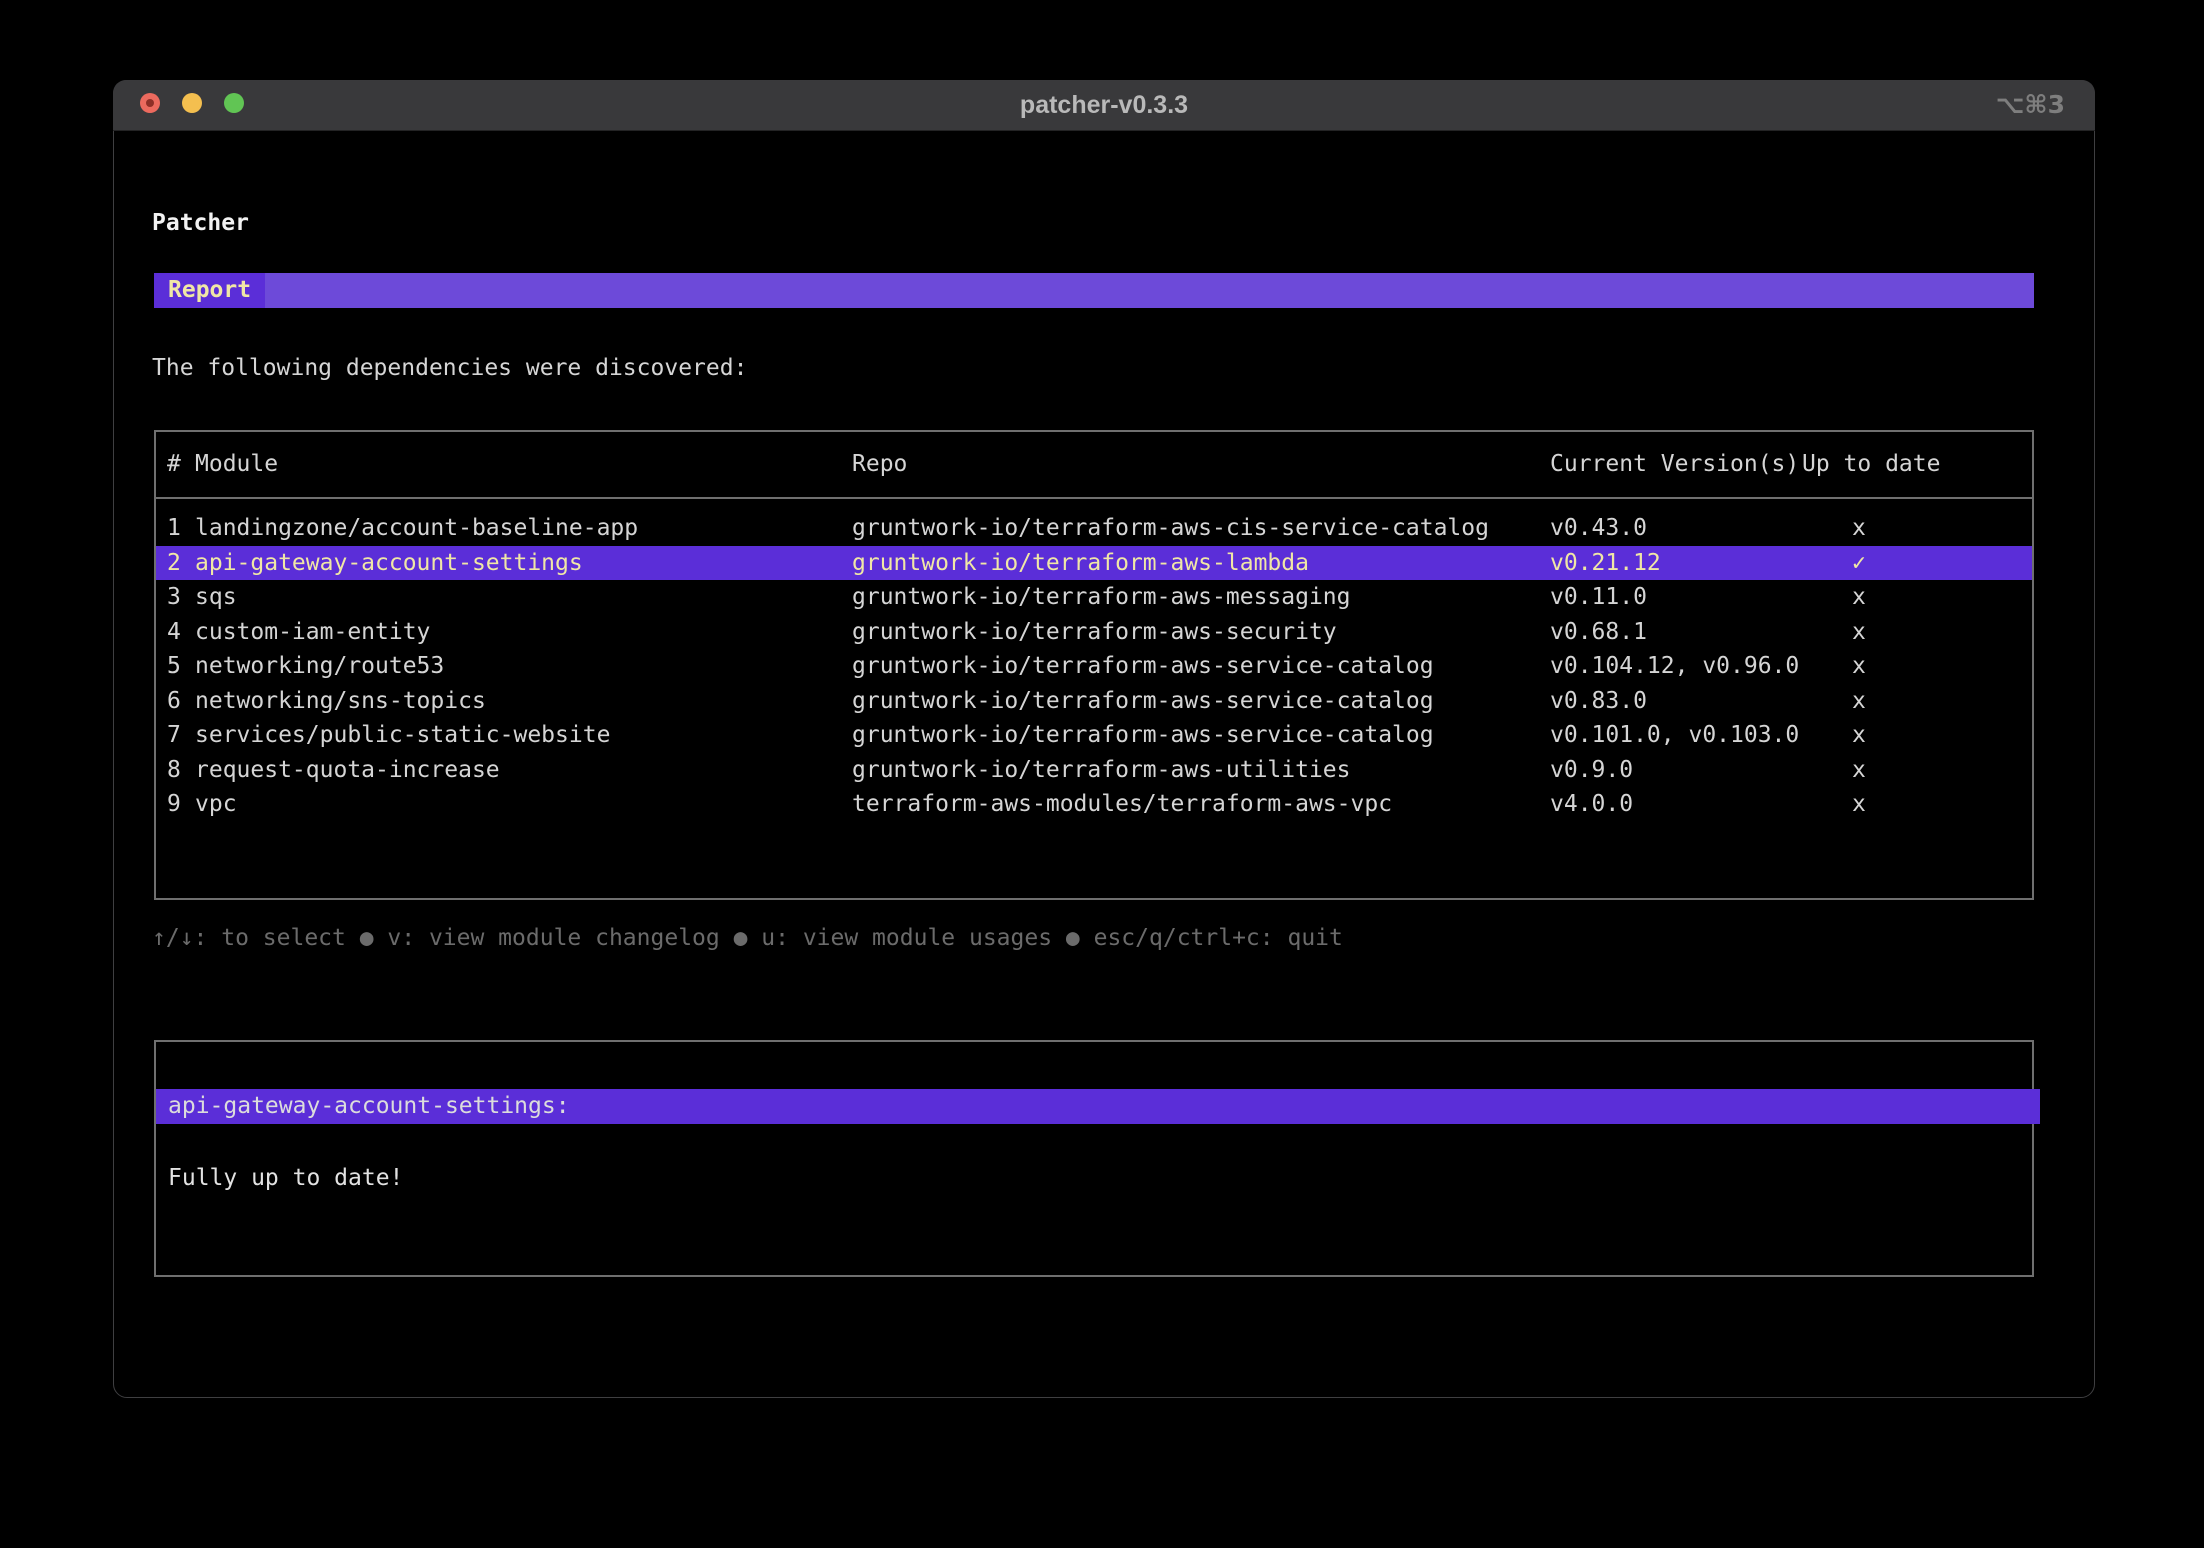  I want to click on tab-report: Report, so click(210, 290).